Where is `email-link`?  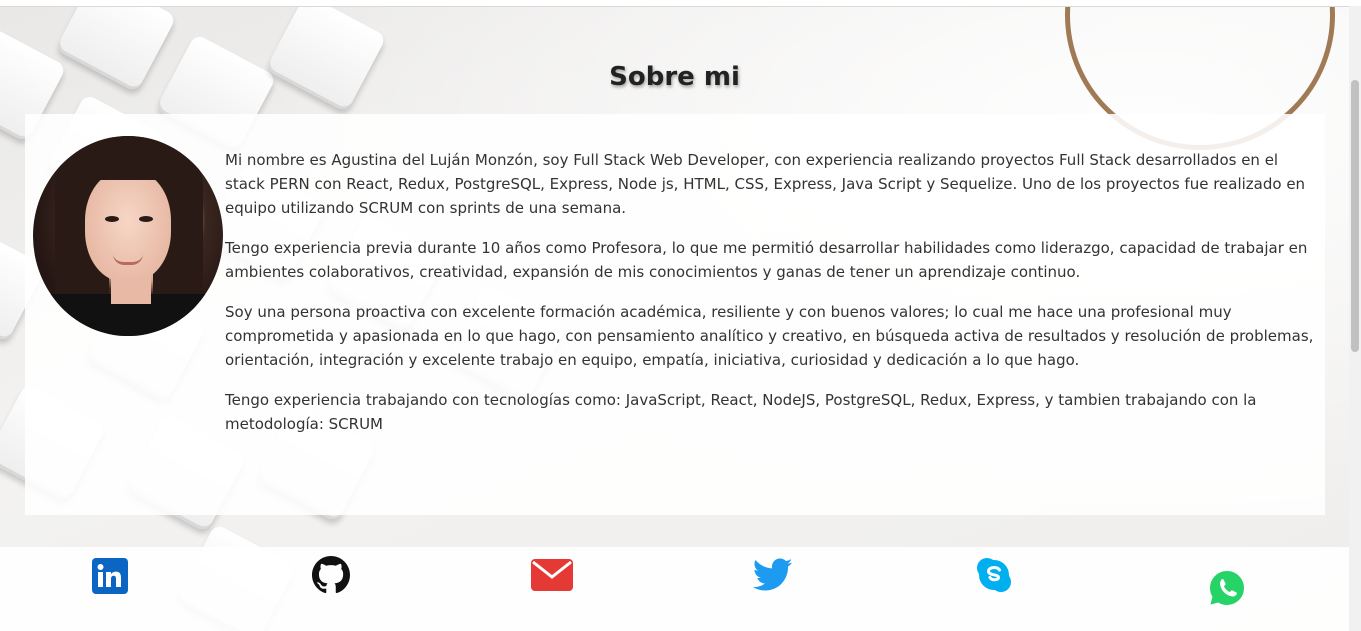
email-link is located at coordinates (552, 575).